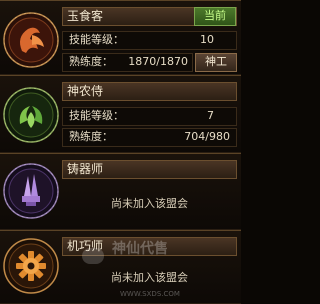  What do you see at coordinates (216, 62) in the screenshot?
I see `shengong-button: 神工` at bounding box center [216, 62].